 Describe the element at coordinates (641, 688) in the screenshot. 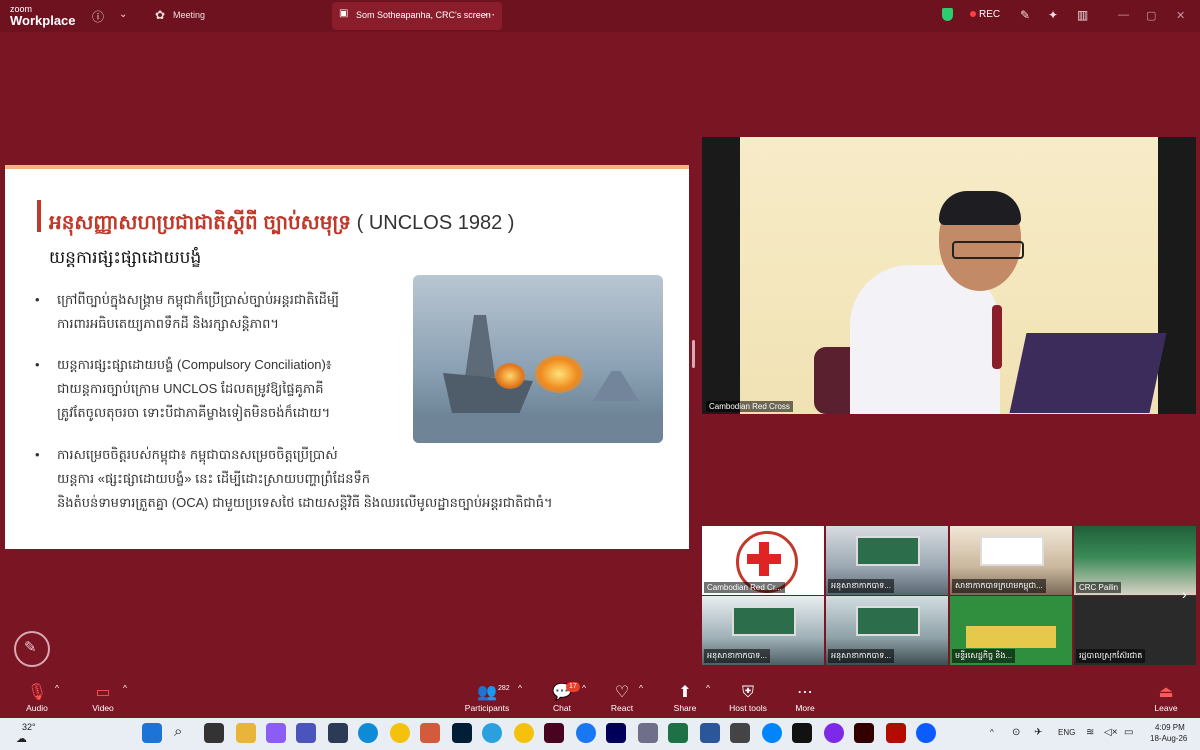

I see `react-caret-icon: ^` at that location.